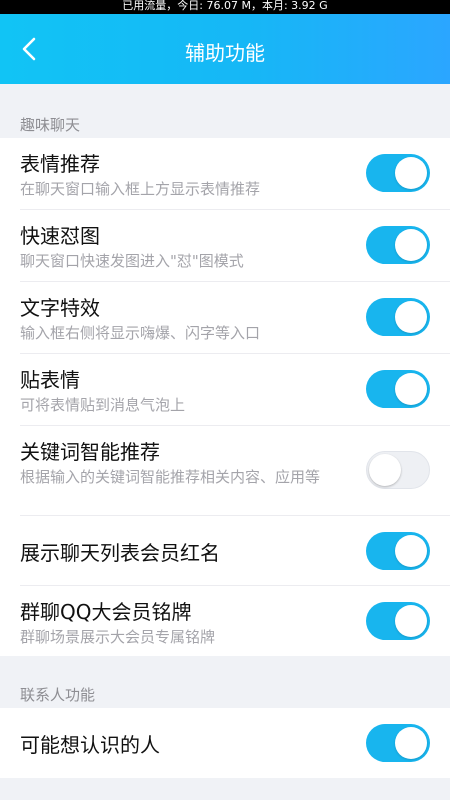 The width and height of the screenshot is (450, 800). Describe the element at coordinates (225, 53) in the screenshot. I see `page-title: 辅助功能` at that location.